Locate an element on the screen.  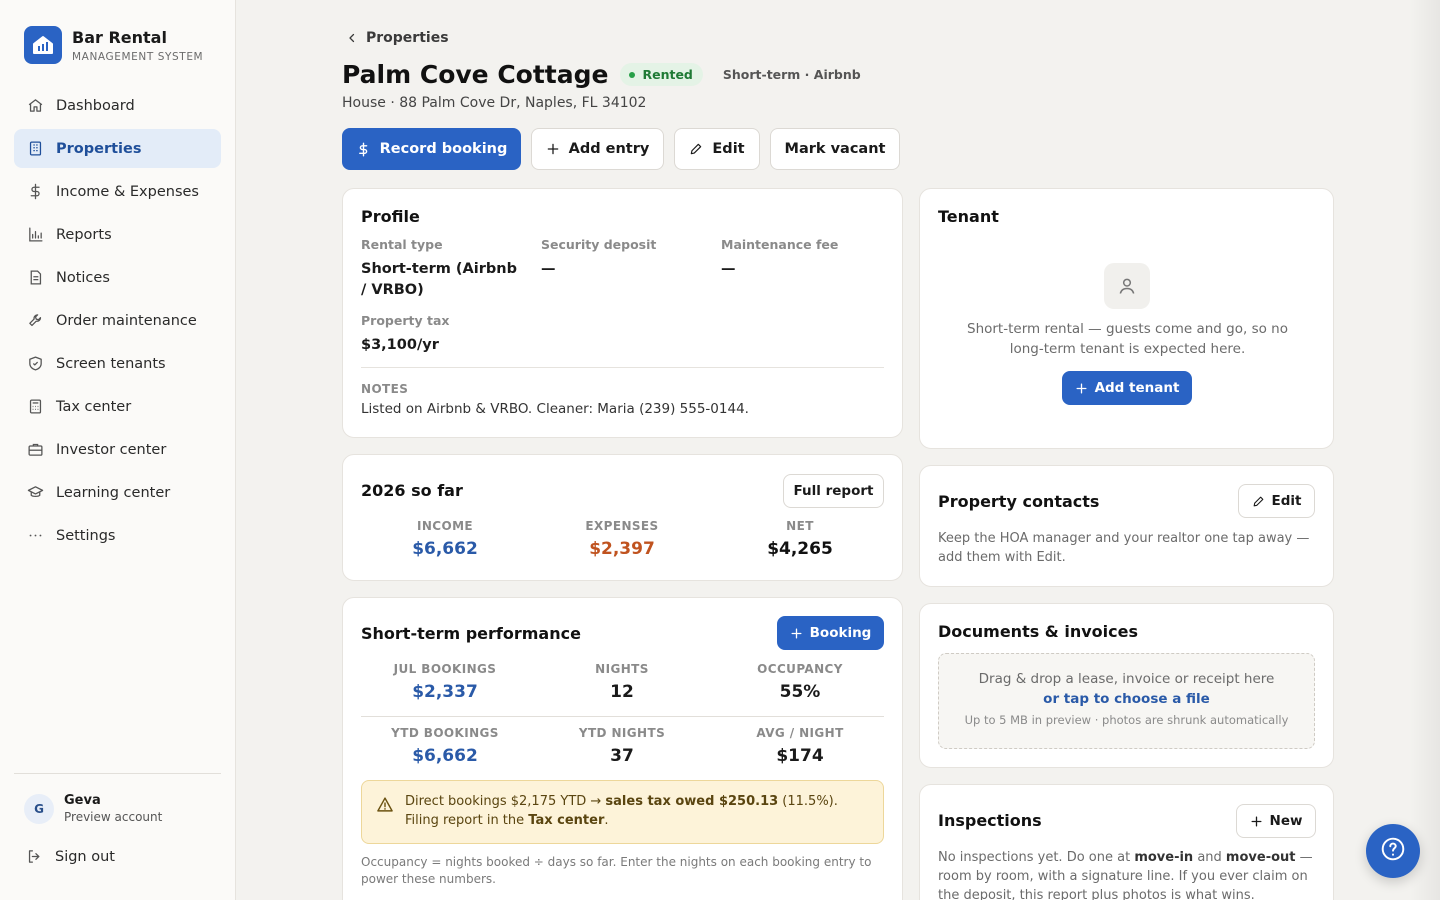
contacts-title: Property contacts is located at coordinates (1019, 501).